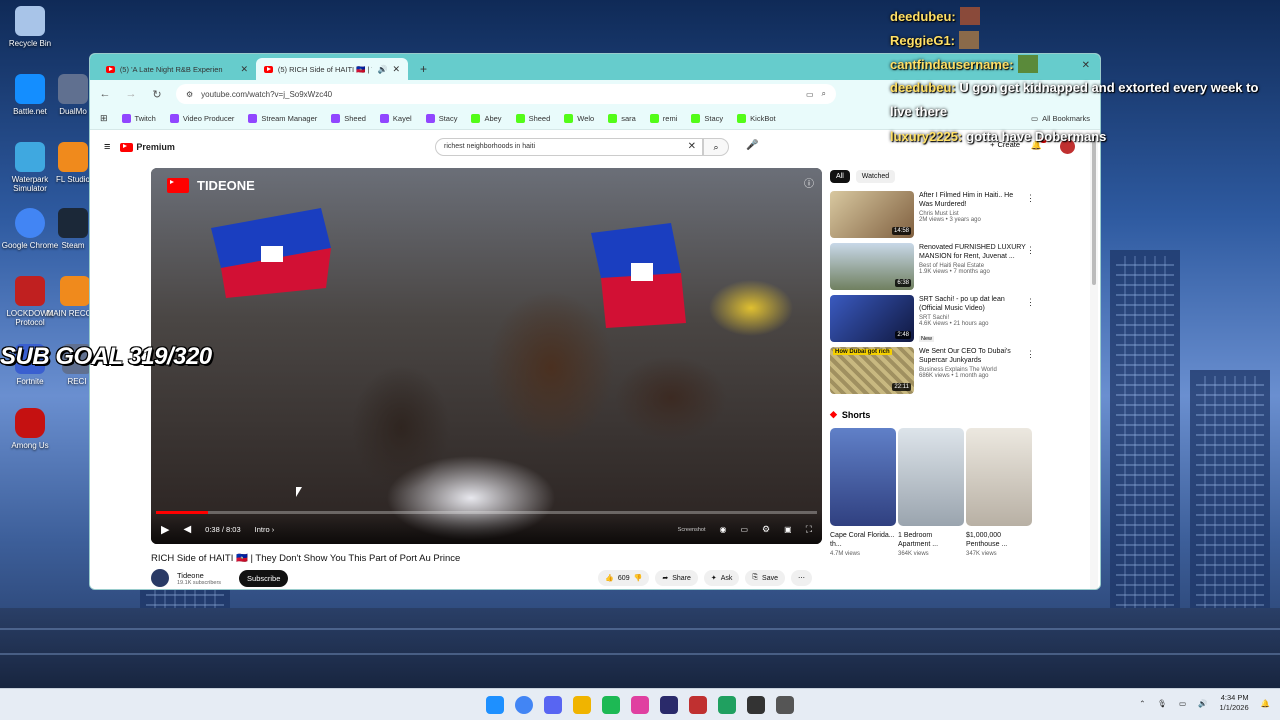 This screenshot has width=1280, height=720. I want to click on desktop-icon-among-us: Among Us, so click(30, 429).